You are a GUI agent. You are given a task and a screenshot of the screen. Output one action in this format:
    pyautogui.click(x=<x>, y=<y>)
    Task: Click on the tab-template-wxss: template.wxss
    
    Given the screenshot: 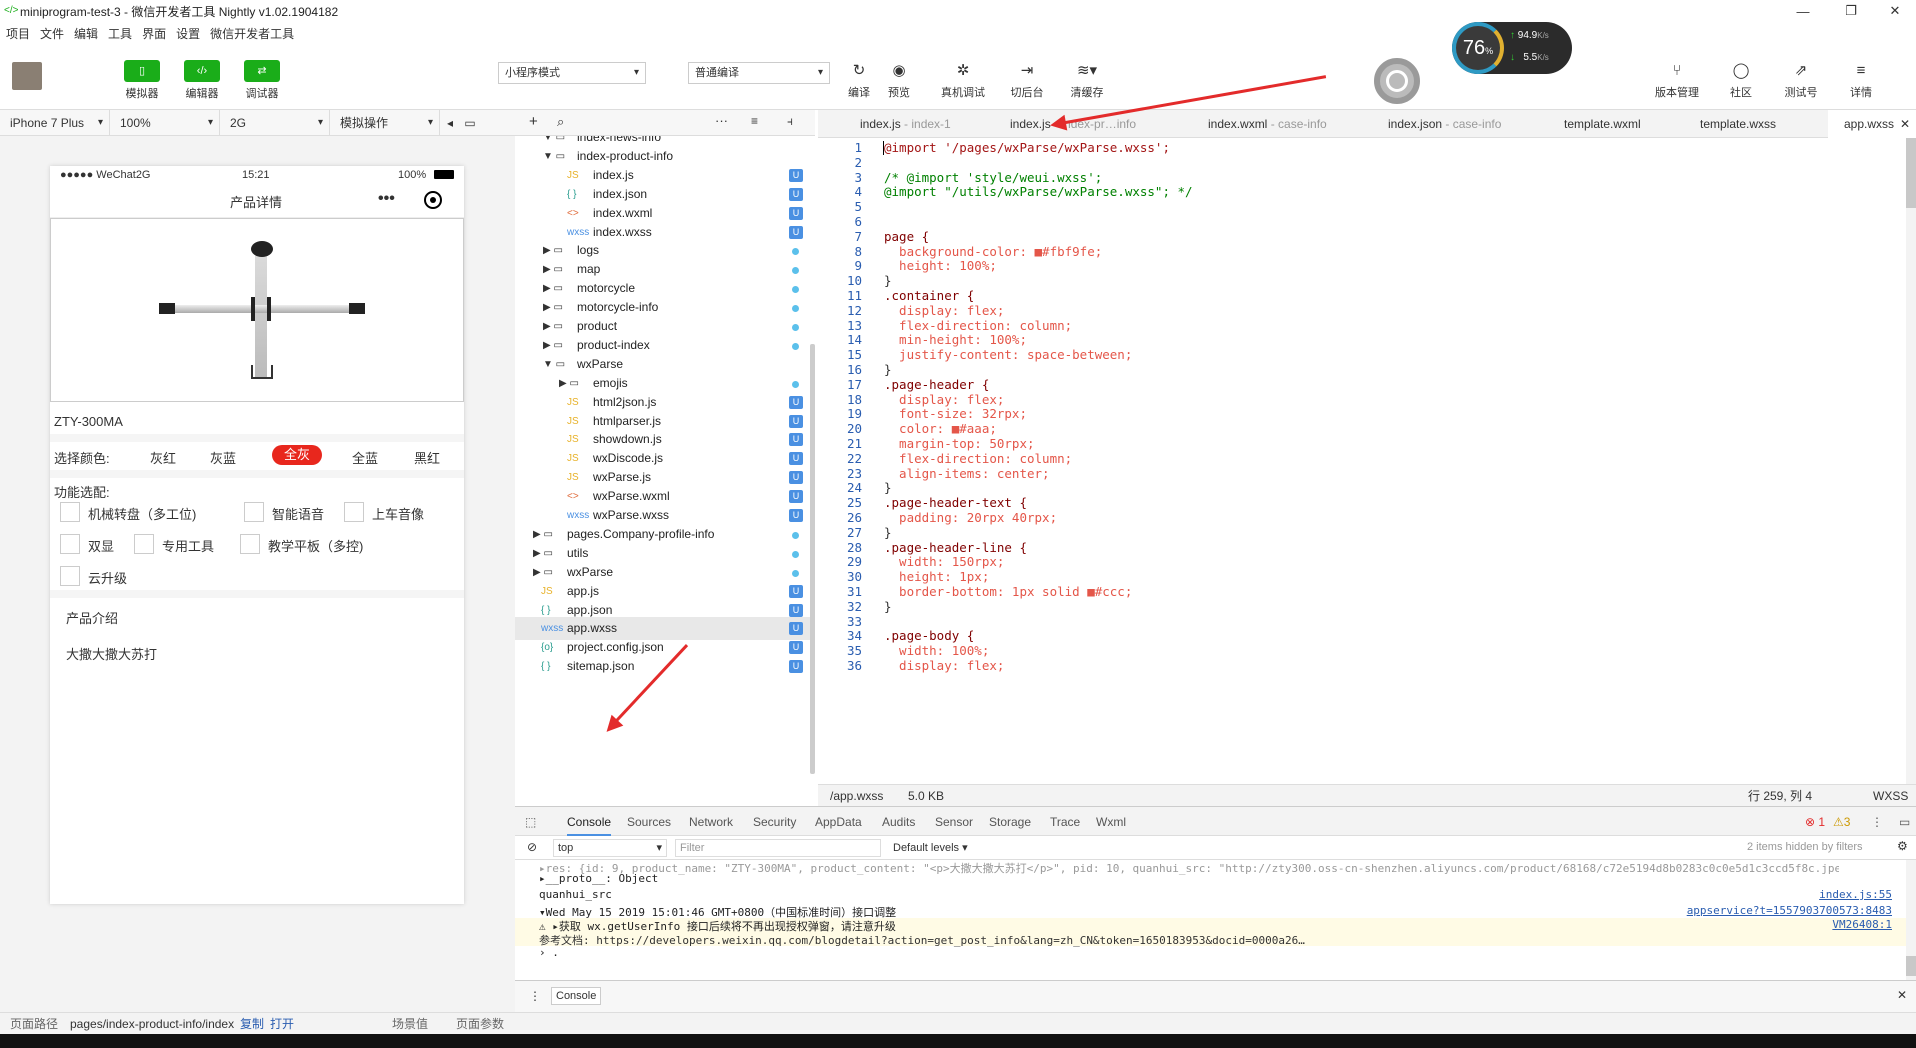 What is the action you would take?
    pyautogui.click(x=1738, y=124)
    